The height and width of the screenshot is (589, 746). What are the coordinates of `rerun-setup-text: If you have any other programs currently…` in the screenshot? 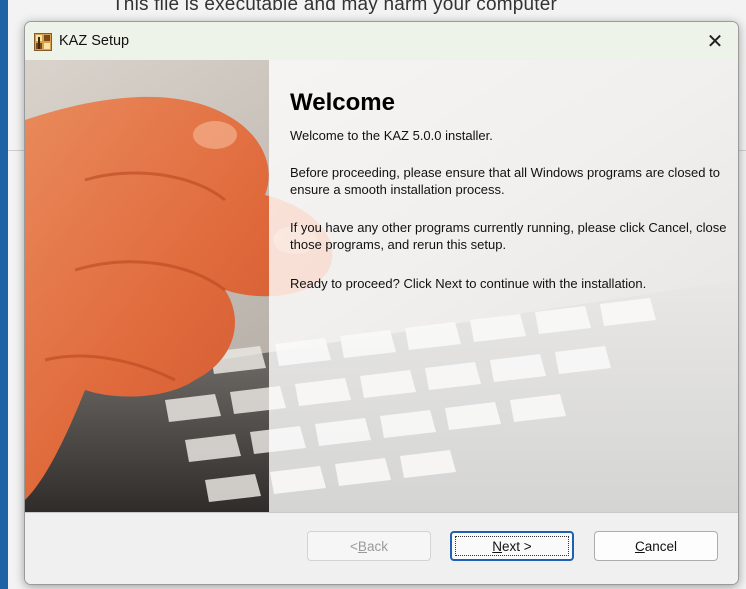 It's located at (508, 236).